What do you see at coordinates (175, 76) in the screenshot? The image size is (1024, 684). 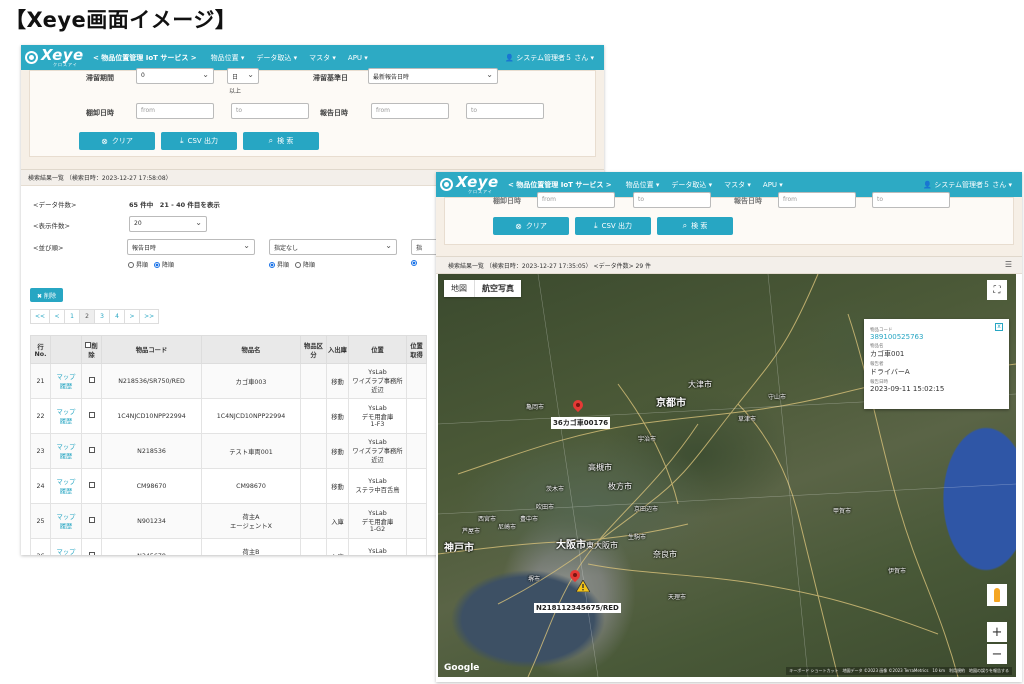 I see `stay-period-select: 0` at bounding box center [175, 76].